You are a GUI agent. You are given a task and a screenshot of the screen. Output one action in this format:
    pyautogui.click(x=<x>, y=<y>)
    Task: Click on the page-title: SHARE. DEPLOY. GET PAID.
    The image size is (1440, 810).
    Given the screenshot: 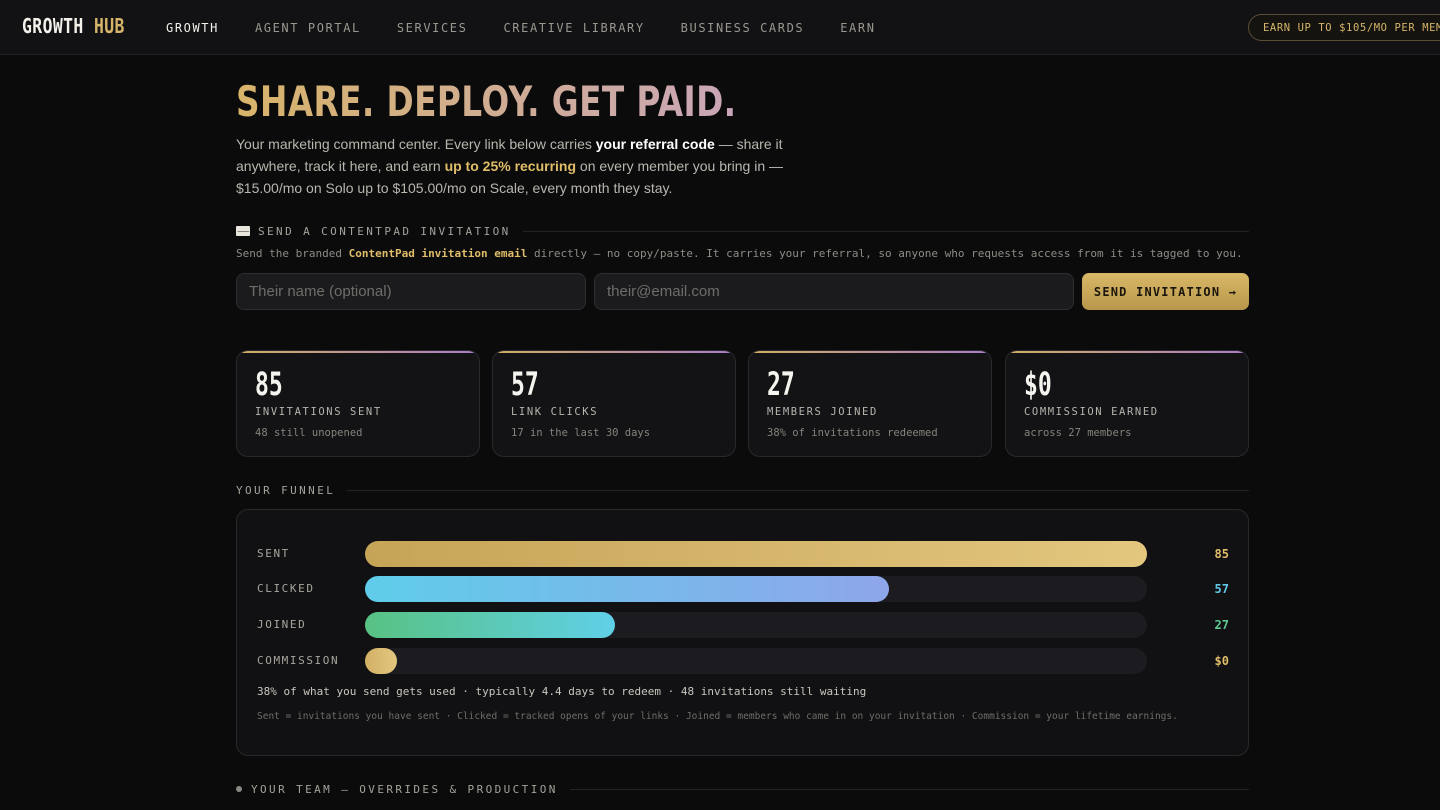 What is the action you would take?
    pyautogui.click(x=486, y=101)
    